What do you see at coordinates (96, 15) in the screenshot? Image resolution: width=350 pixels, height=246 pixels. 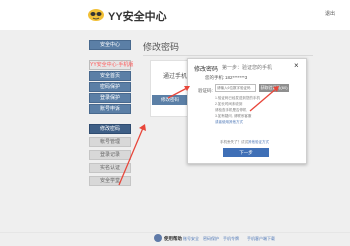 I see `yy-logo-icon` at bounding box center [96, 15].